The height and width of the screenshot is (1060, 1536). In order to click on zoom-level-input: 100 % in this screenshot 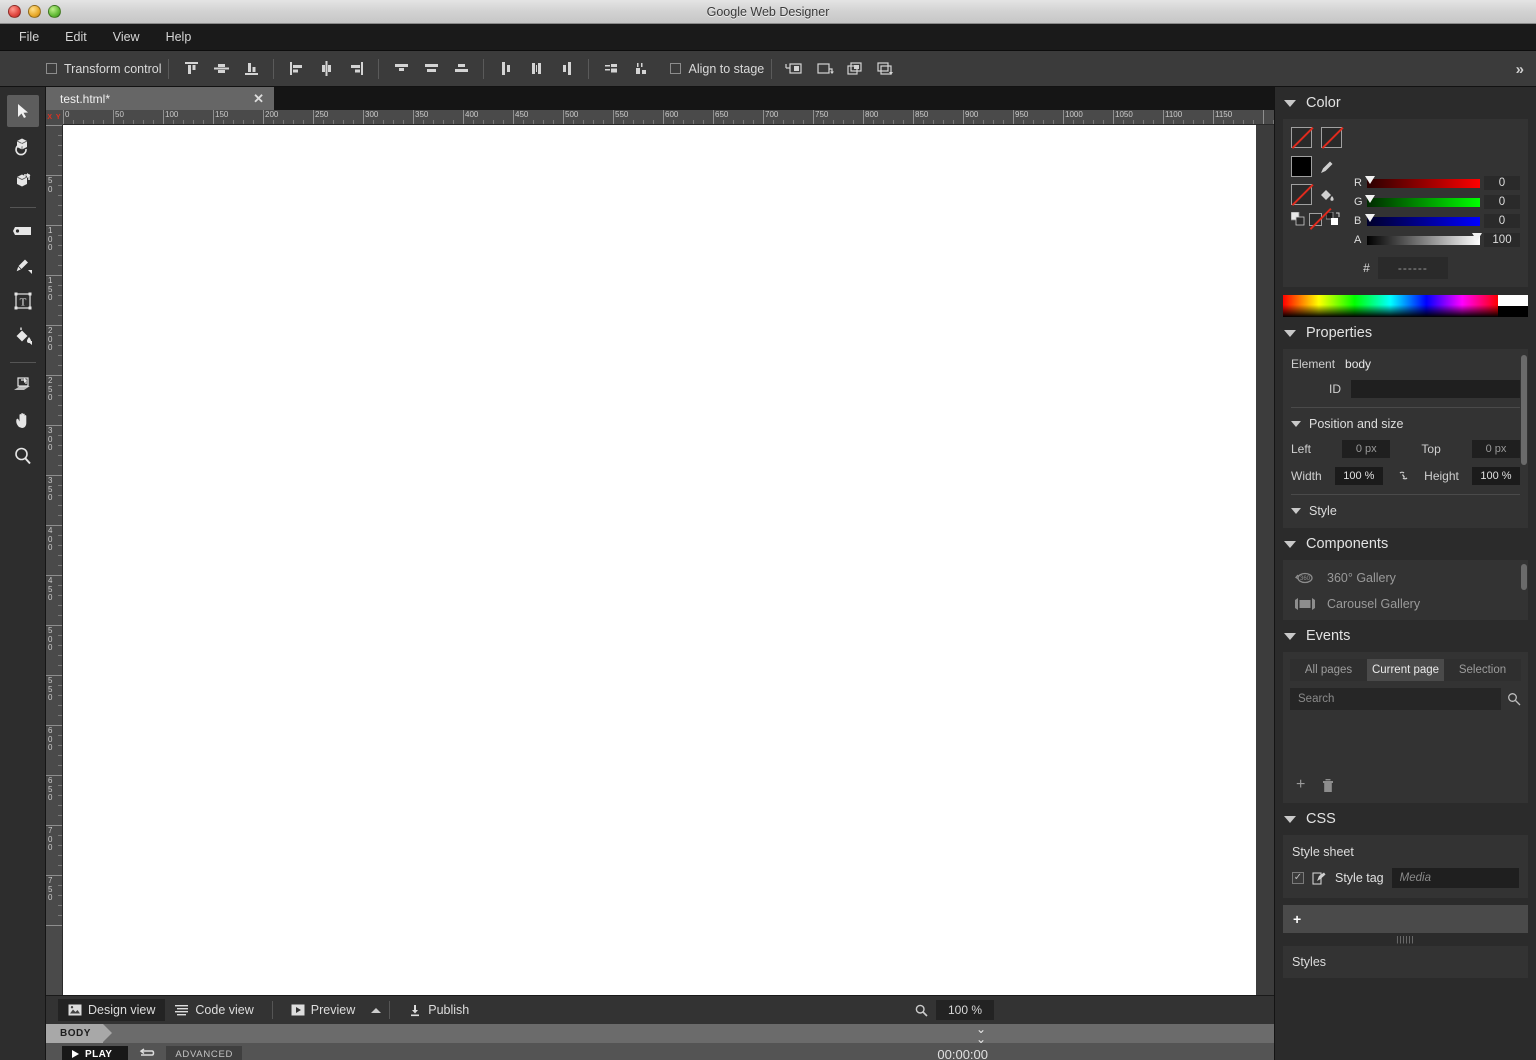, I will do `click(964, 1010)`.